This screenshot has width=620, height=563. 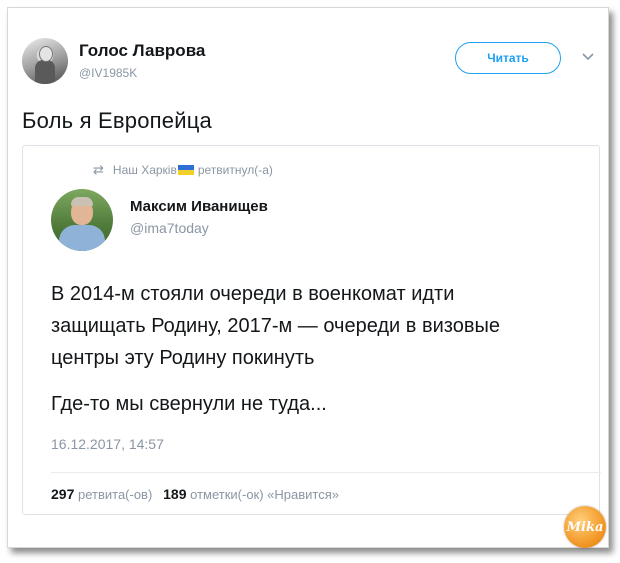 I want to click on avatar-shirt, so click(x=82, y=238).